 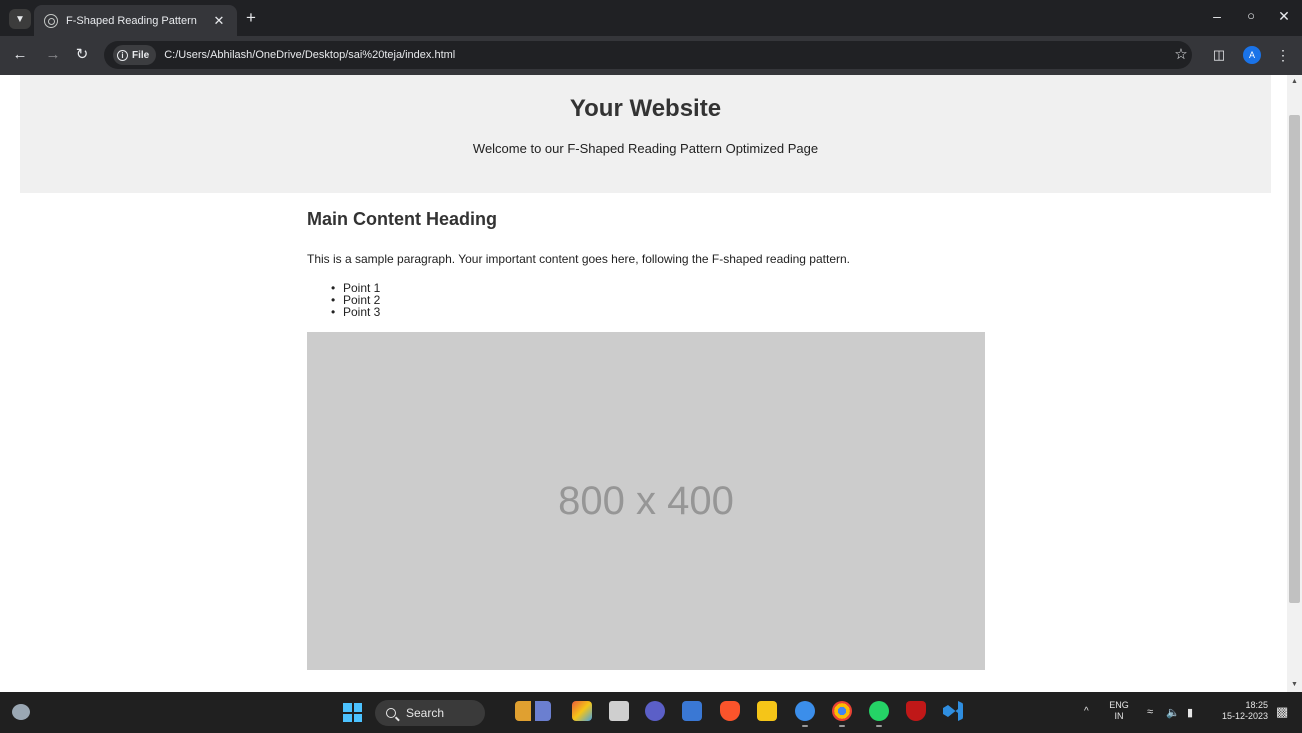 What do you see at coordinates (767, 711) in the screenshot?
I see `file-explorer-icon` at bounding box center [767, 711].